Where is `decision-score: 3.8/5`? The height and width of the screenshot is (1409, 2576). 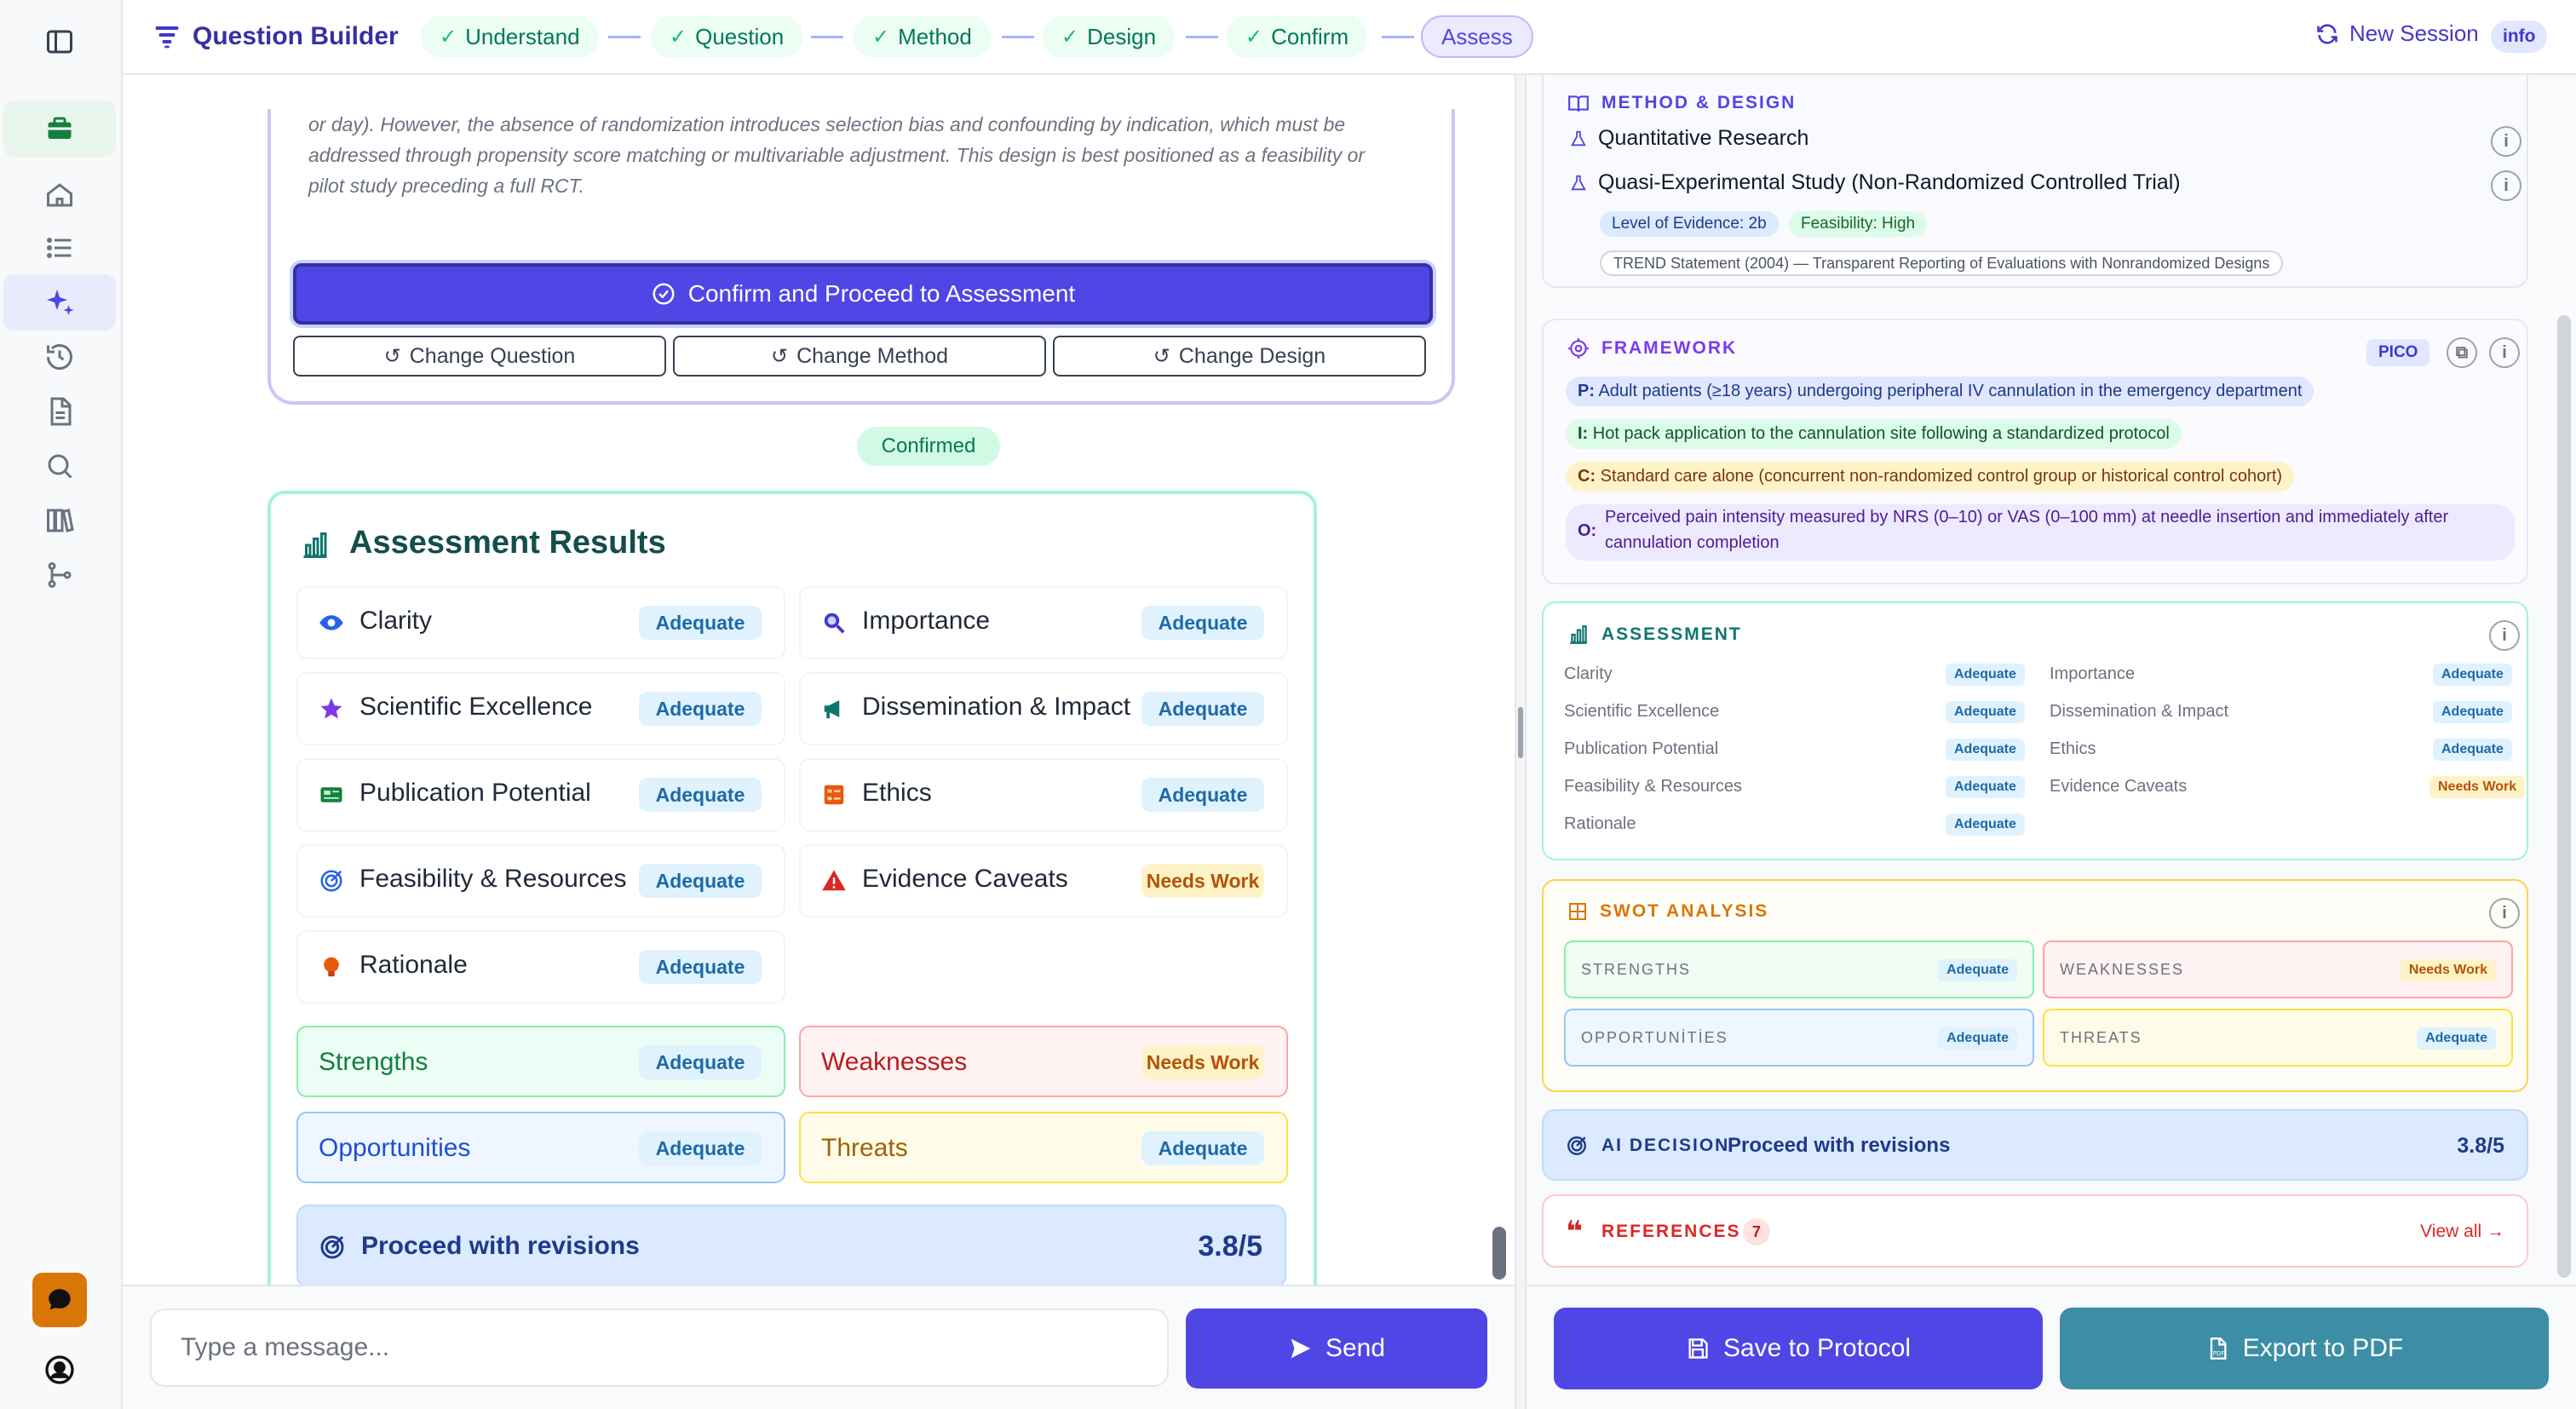 decision-score: 3.8/5 is located at coordinates (1230, 1246).